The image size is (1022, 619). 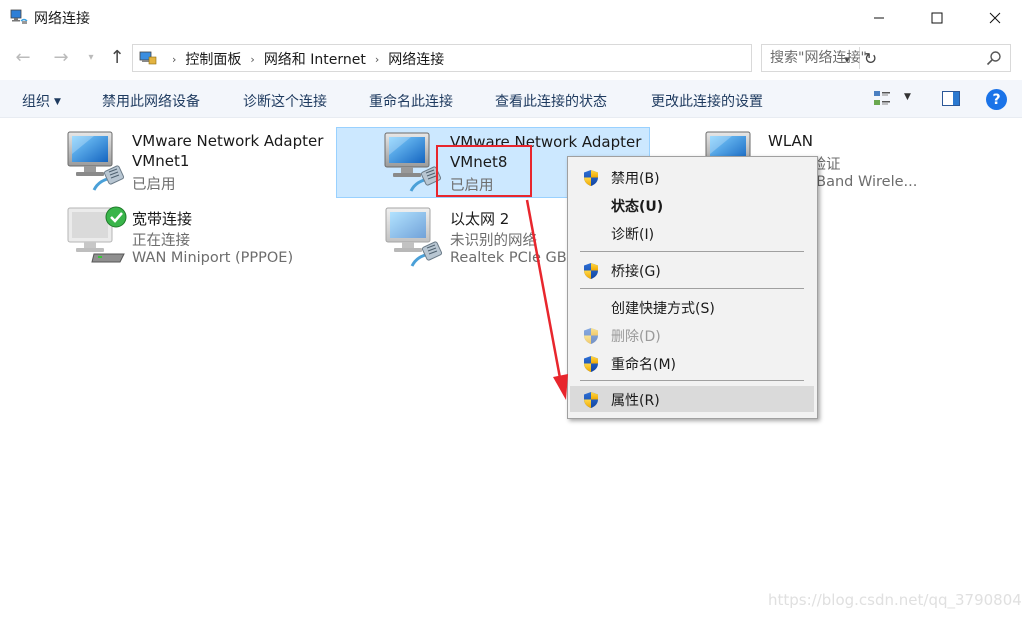 I want to click on navigation-bar: ← → ▾ ↑ › 控制面板 › 网络和 Internet › 网络连接 ▾ ↻, so click(x=511, y=57).